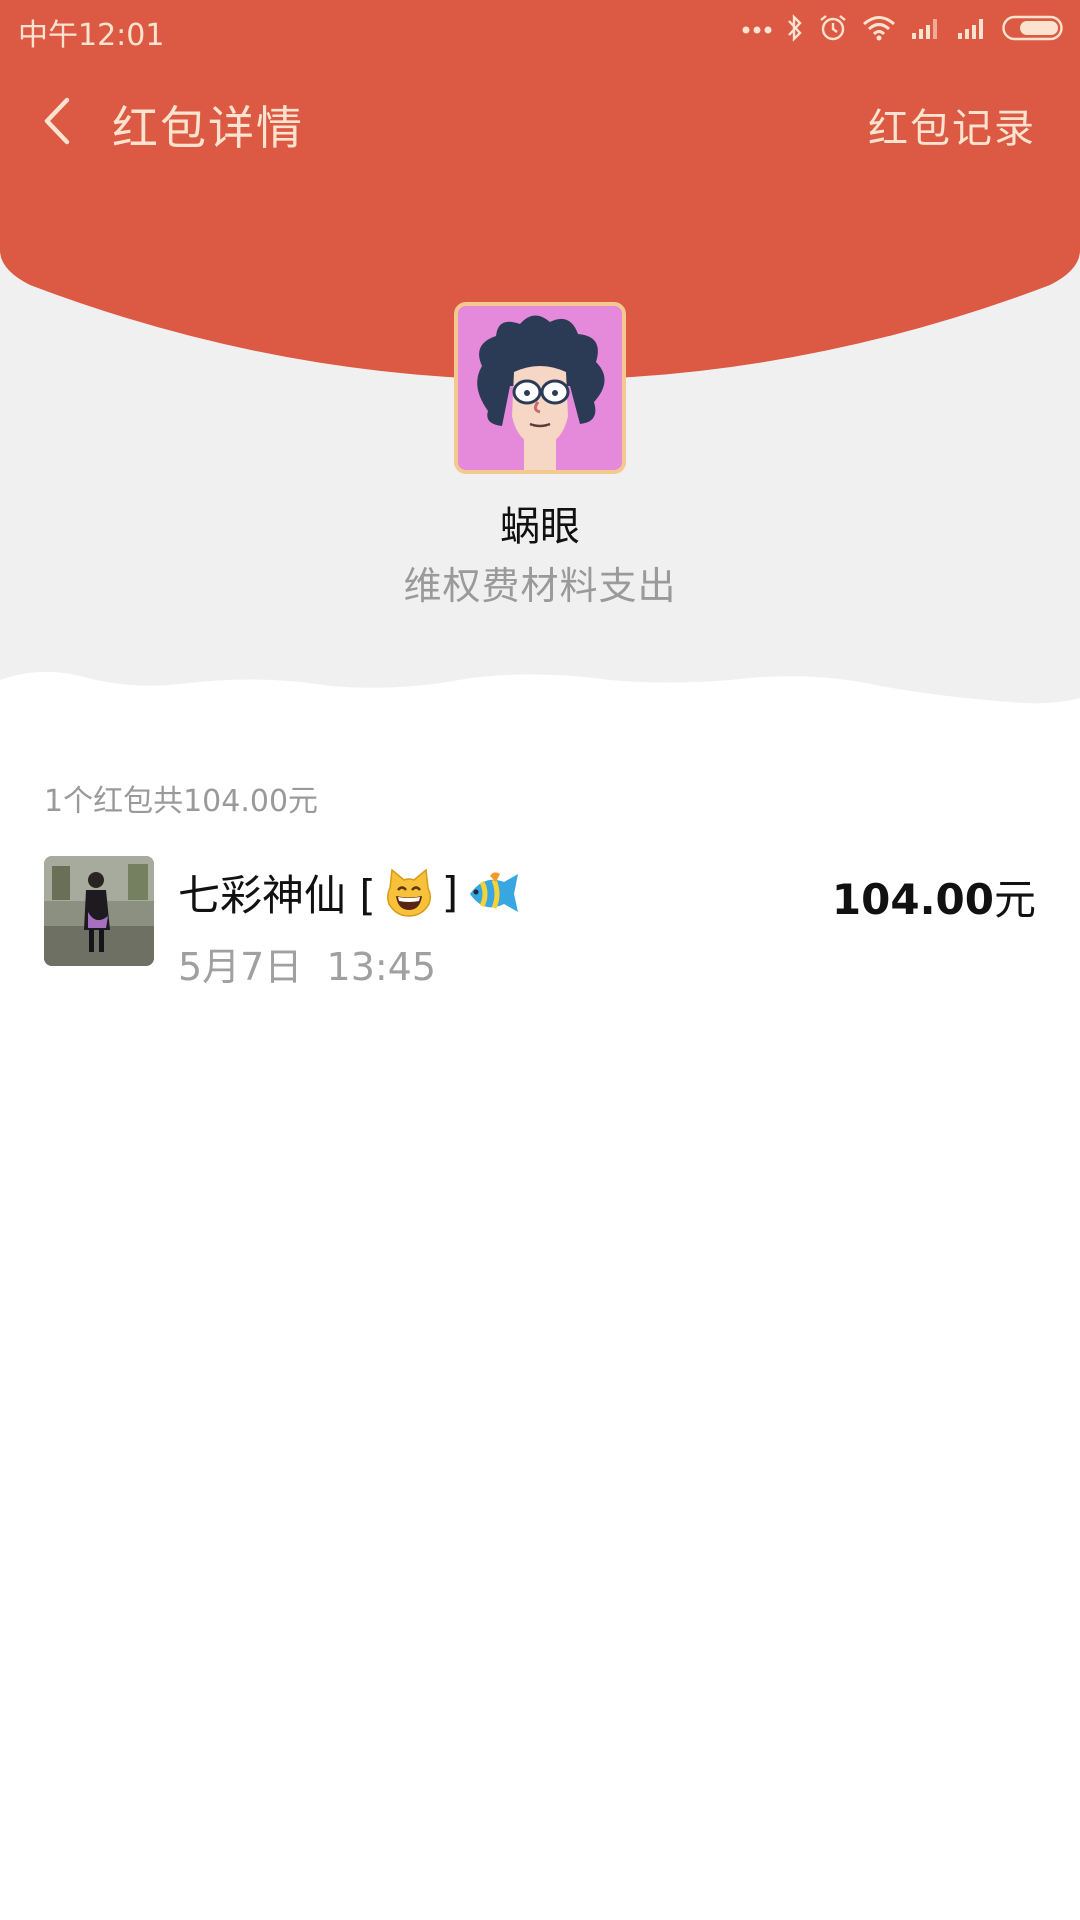 This screenshot has width=1080, height=1920. I want to click on sender-avatar, so click(540, 388).